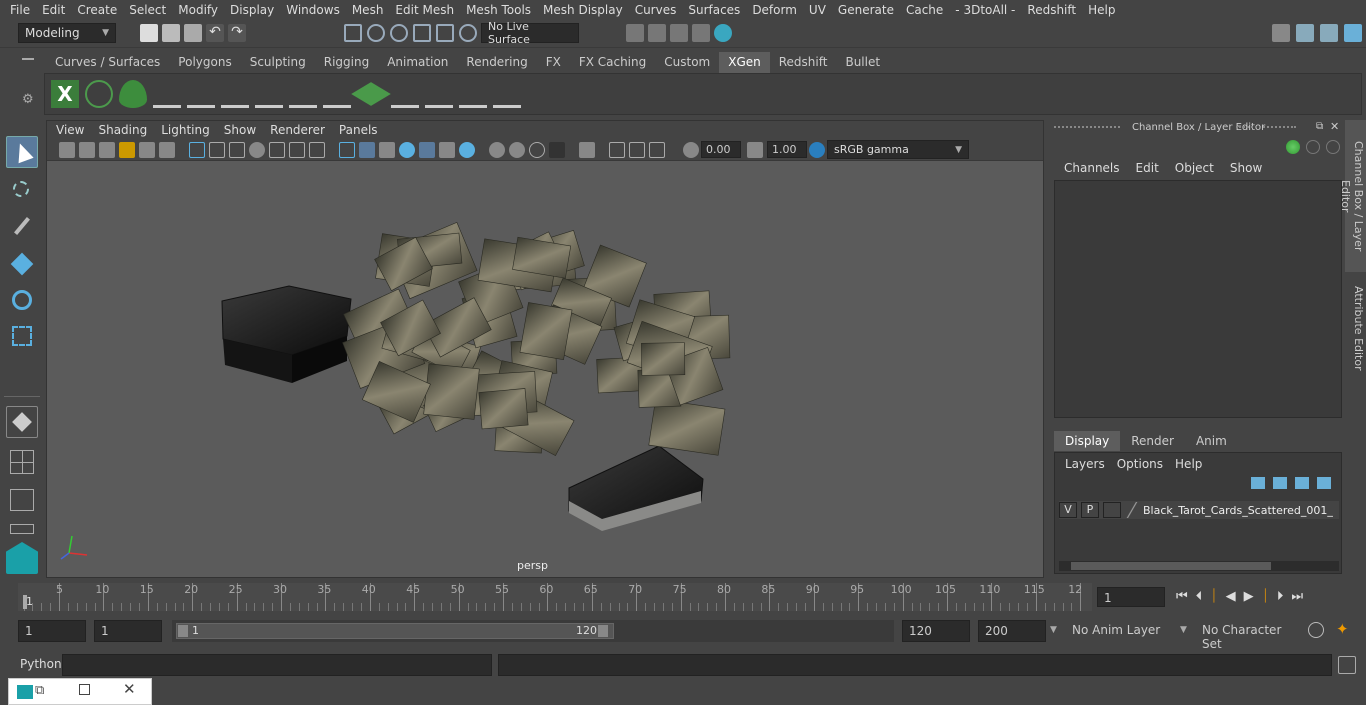 This screenshot has width=1366, height=705. I want to click on current-frame-field: 1, so click(1131, 597).